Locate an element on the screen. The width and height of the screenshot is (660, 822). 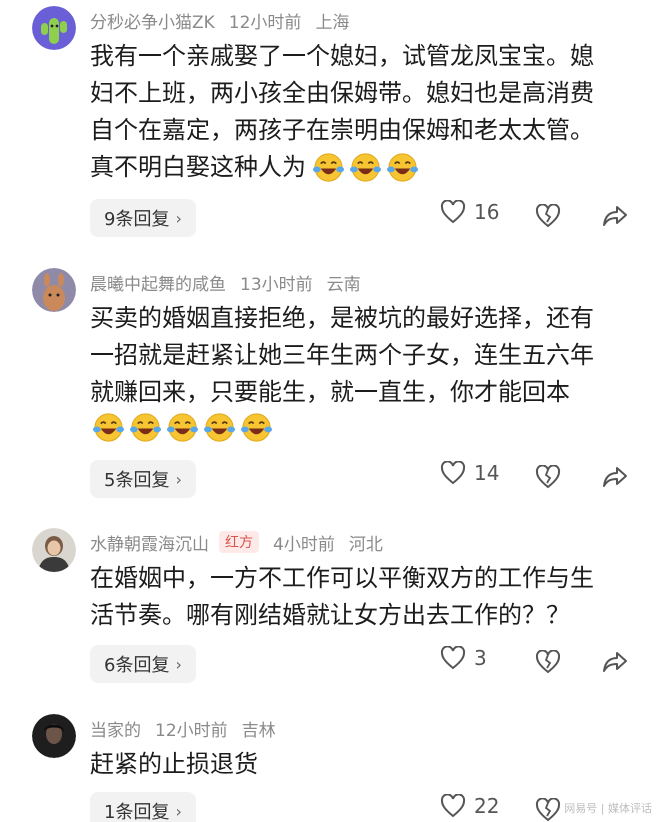
comment-line: 妇不上班，两小孩全由保姆带。媳妇也是高消费 is located at coordinates (342, 93).